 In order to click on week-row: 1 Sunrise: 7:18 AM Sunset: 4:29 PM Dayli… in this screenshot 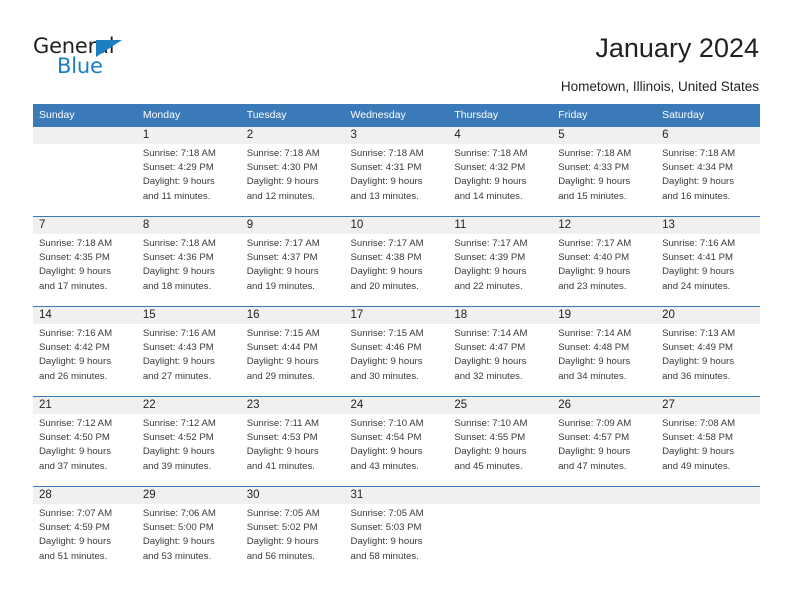, I will do `click(396, 172)`.